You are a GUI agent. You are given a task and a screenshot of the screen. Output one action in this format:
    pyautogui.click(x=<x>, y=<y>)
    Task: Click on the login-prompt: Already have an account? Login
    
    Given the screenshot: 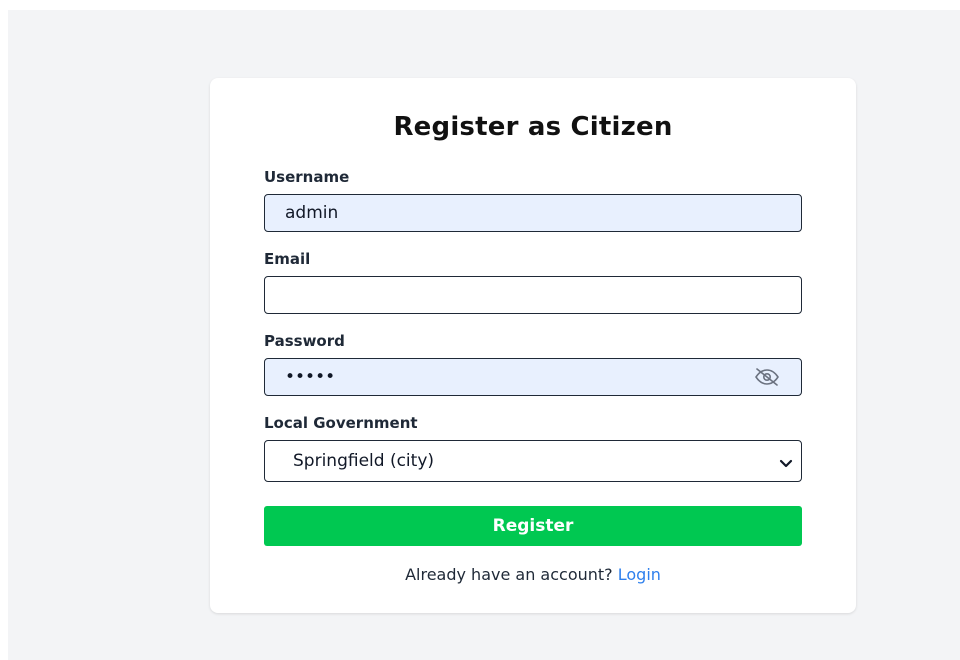 What is the action you would take?
    pyautogui.click(x=533, y=574)
    